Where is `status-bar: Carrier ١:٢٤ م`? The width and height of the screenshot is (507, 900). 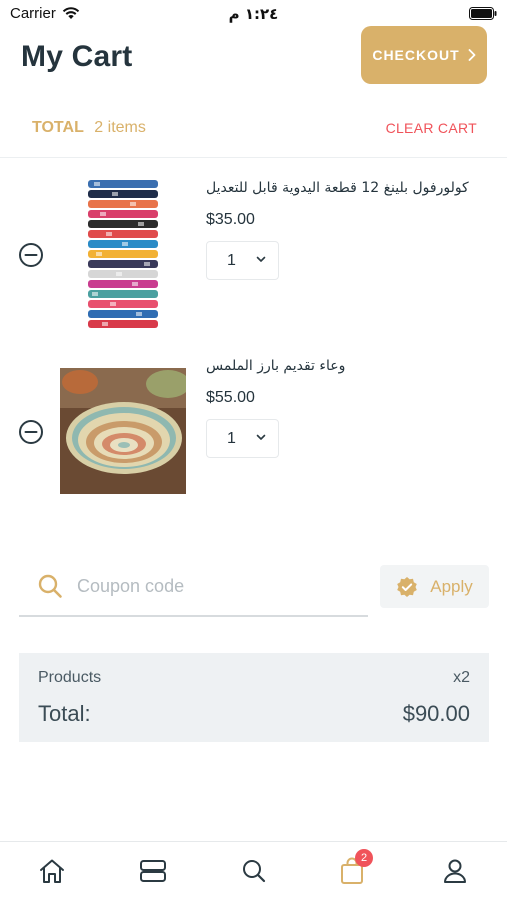
status-bar: Carrier ١:٢٤ م is located at coordinates (253, 14).